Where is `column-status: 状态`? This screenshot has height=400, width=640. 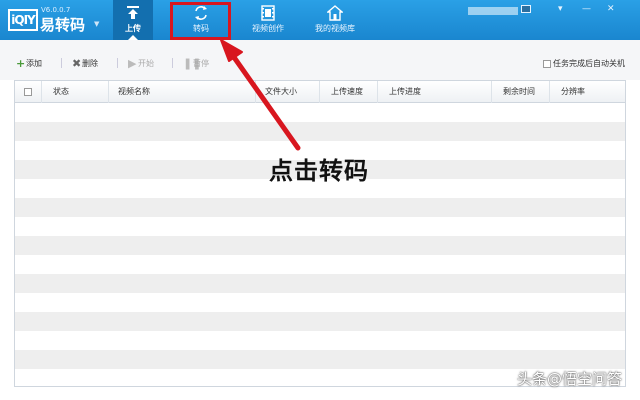
column-status: 状态 is located at coordinates (61, 92).